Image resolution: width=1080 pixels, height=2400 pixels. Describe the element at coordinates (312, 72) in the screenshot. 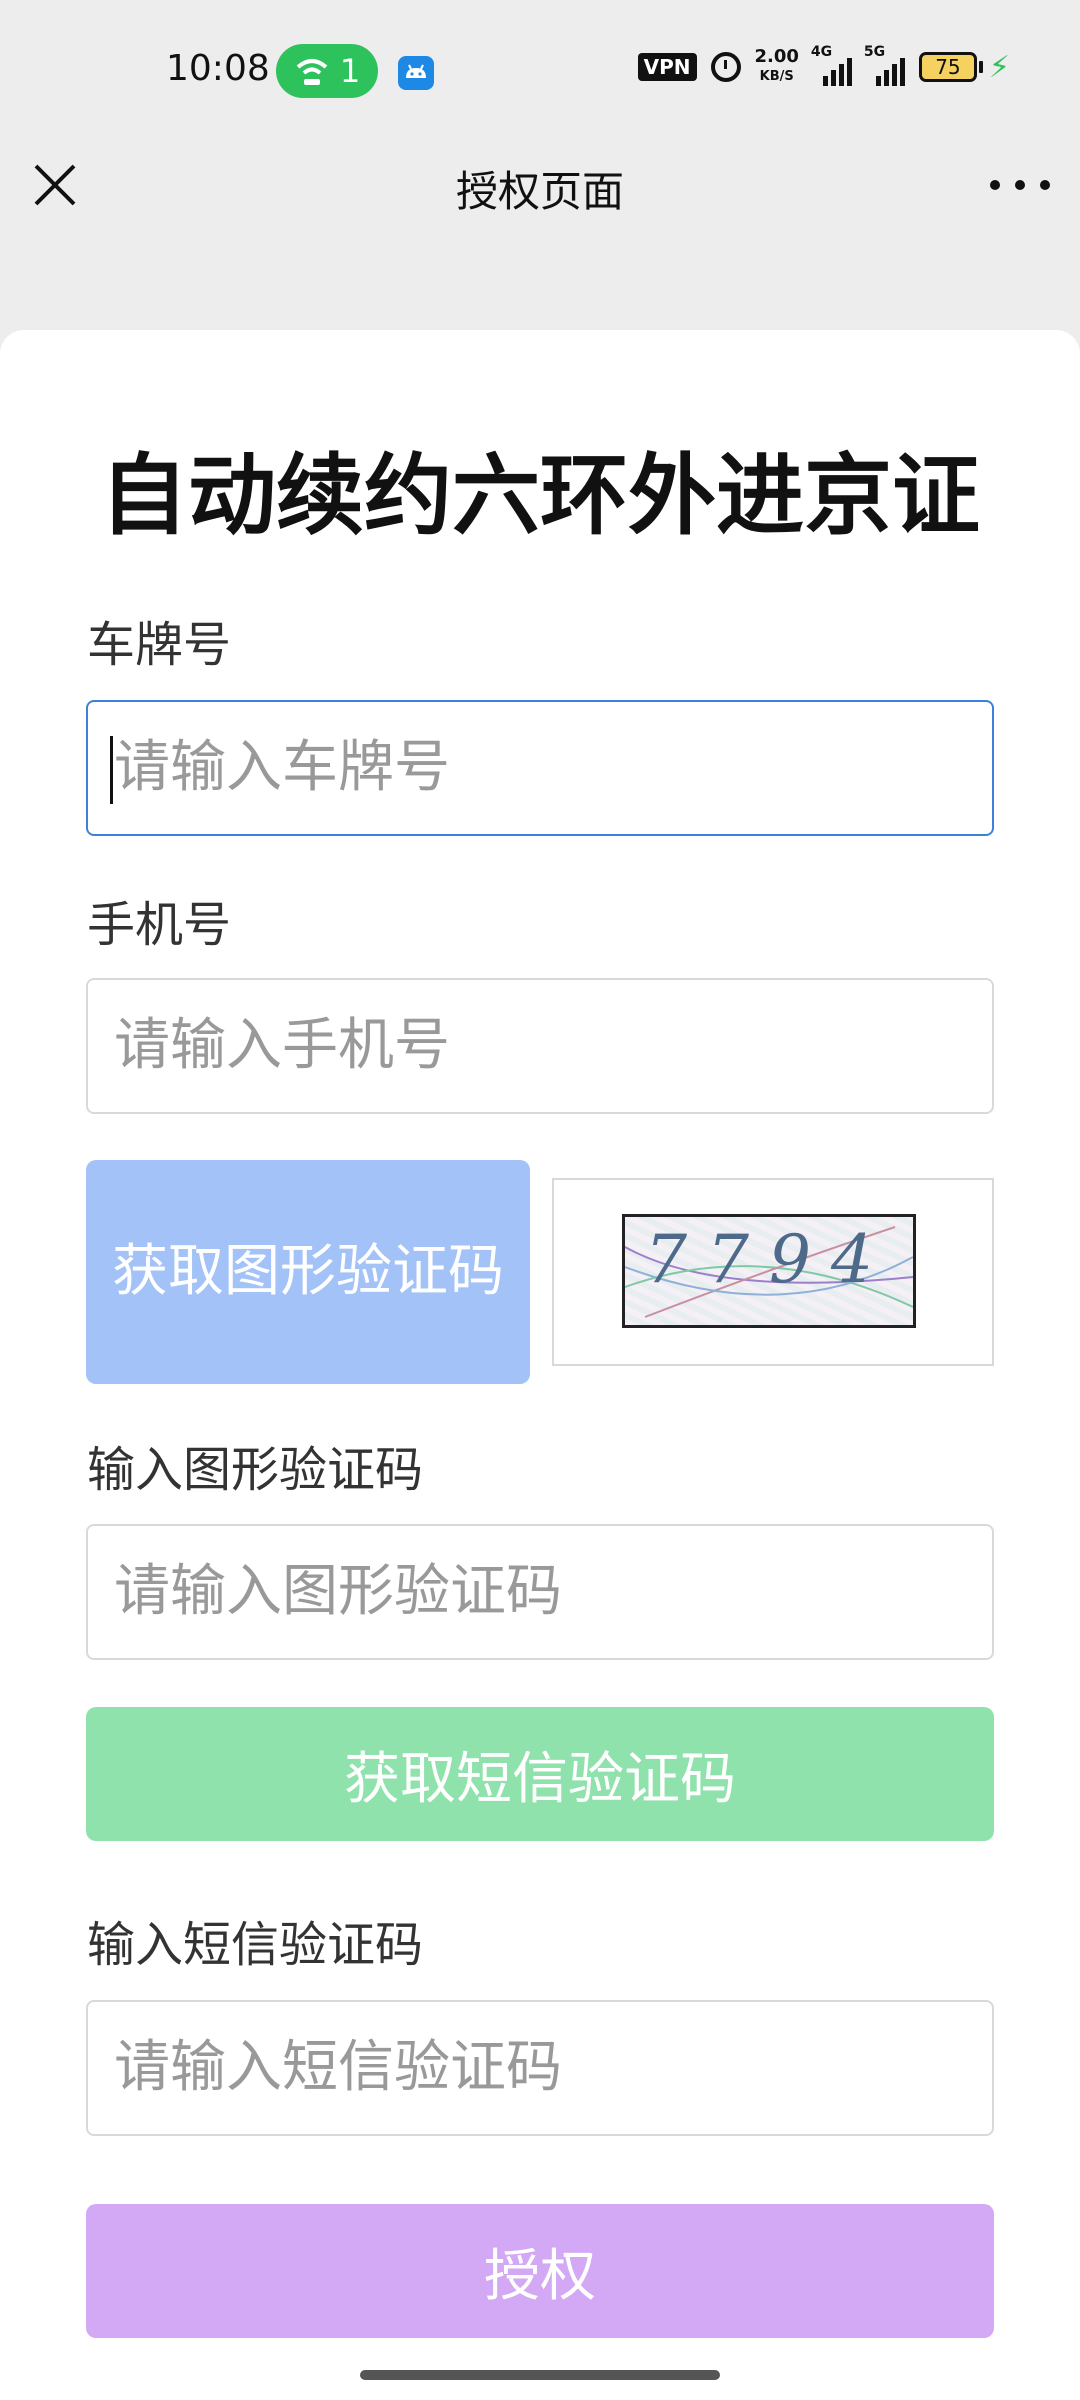

I see `hotspot-icon` at that location.